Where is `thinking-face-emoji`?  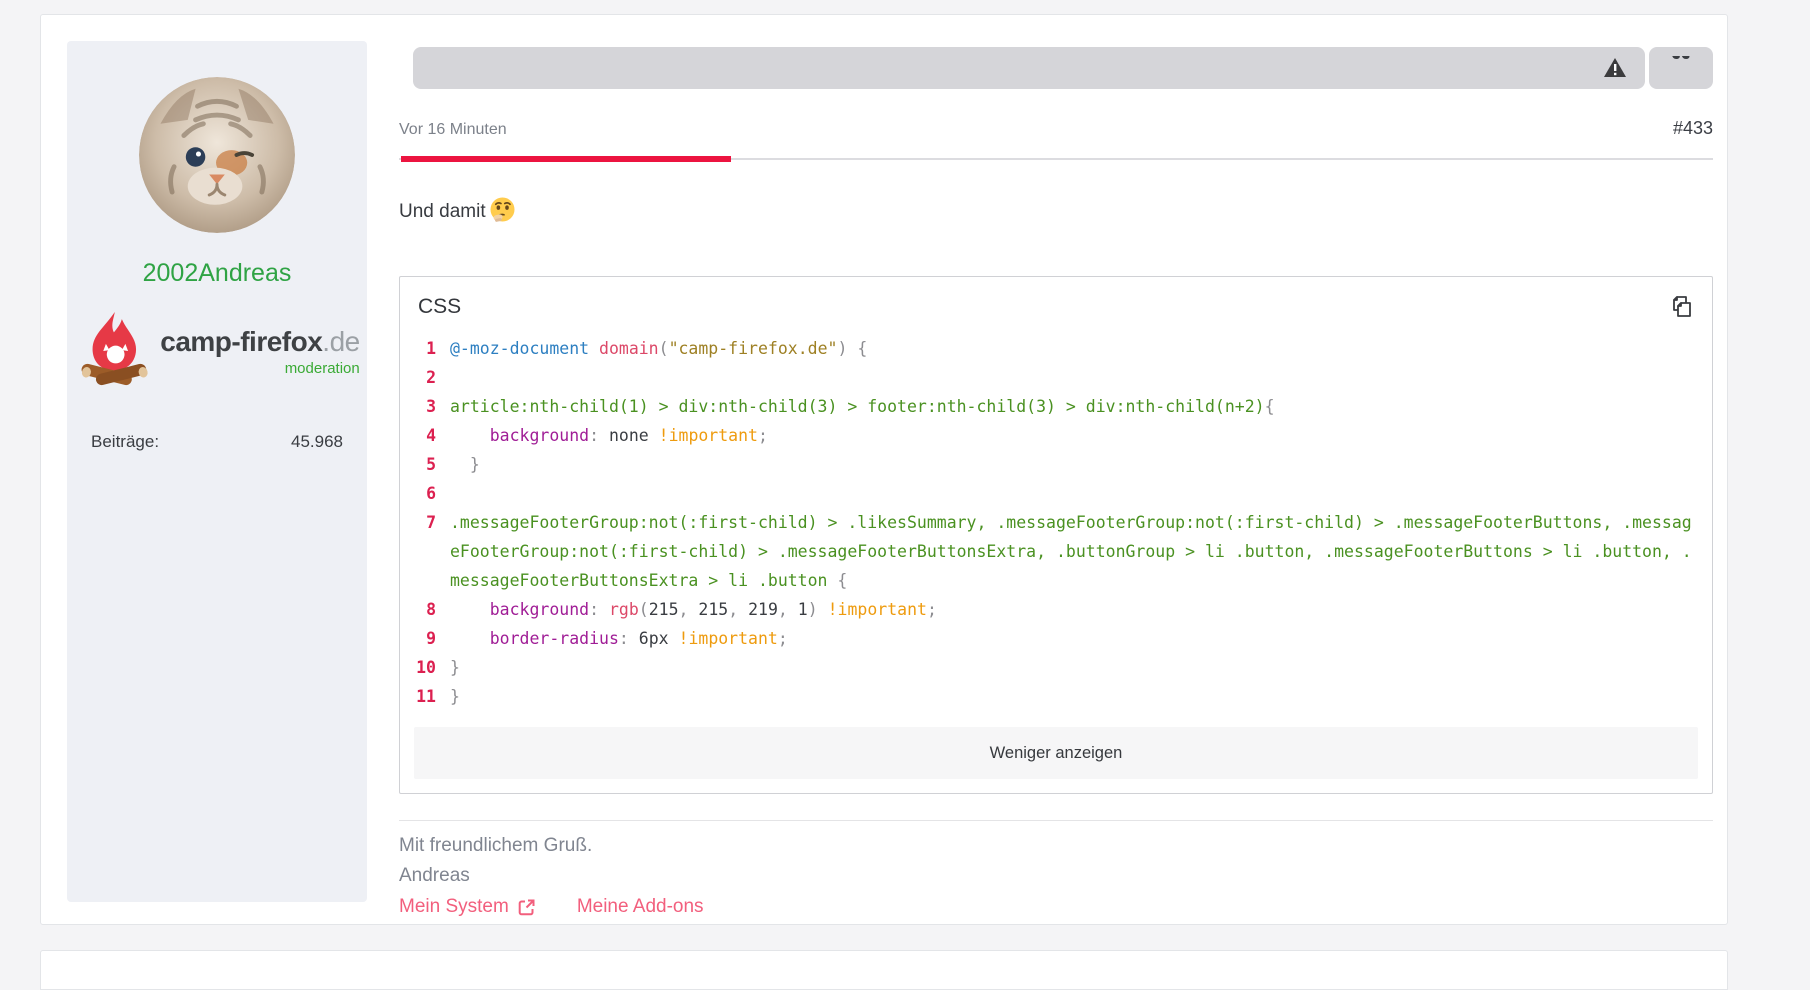 thinking-face-emoji is located at coordinates (502, 209).